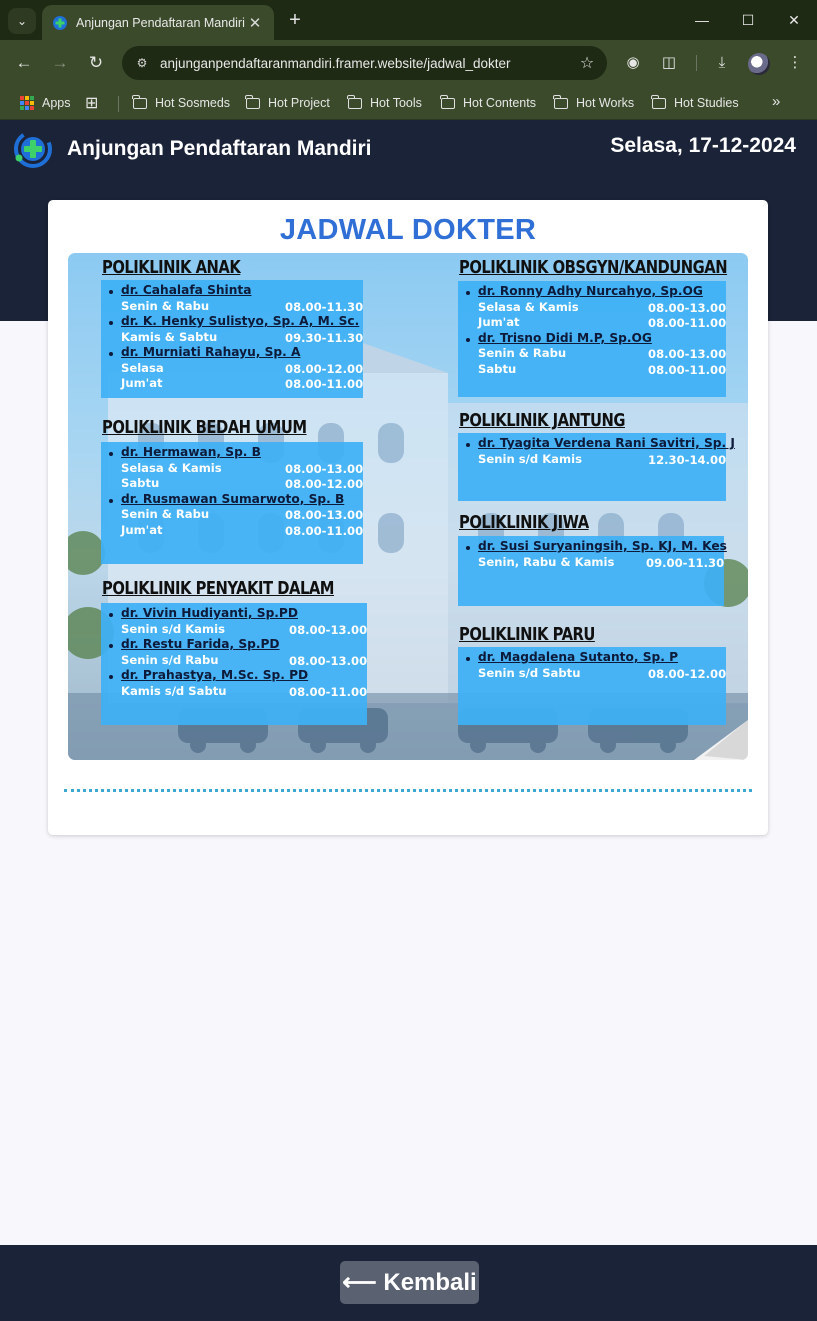 This screenshot has height=1321, width=817. Describe the element at coordinates (60, 63) in the screenshot. I see `forward-arrow-icon: →` at that location.